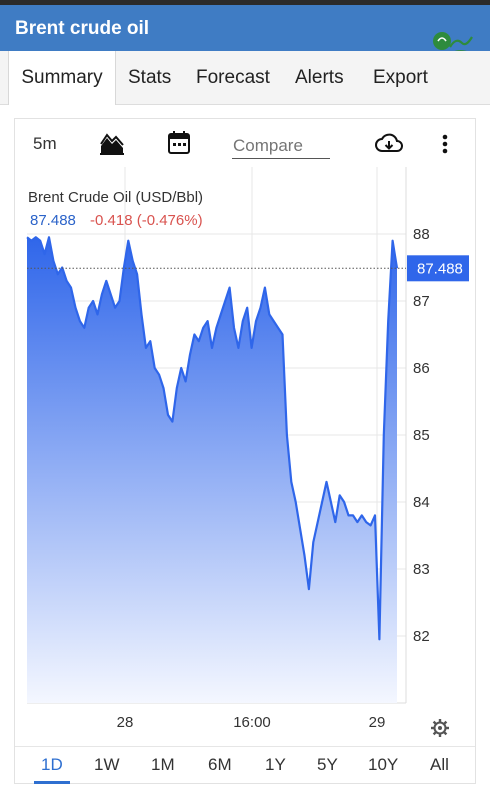 Image resolution: width=490 pixels, height=800 pixels. What do you see at coordinates (421, 636) in the screenshot?
I see `y-tick-label: 82` at bounding box center [421, 636].